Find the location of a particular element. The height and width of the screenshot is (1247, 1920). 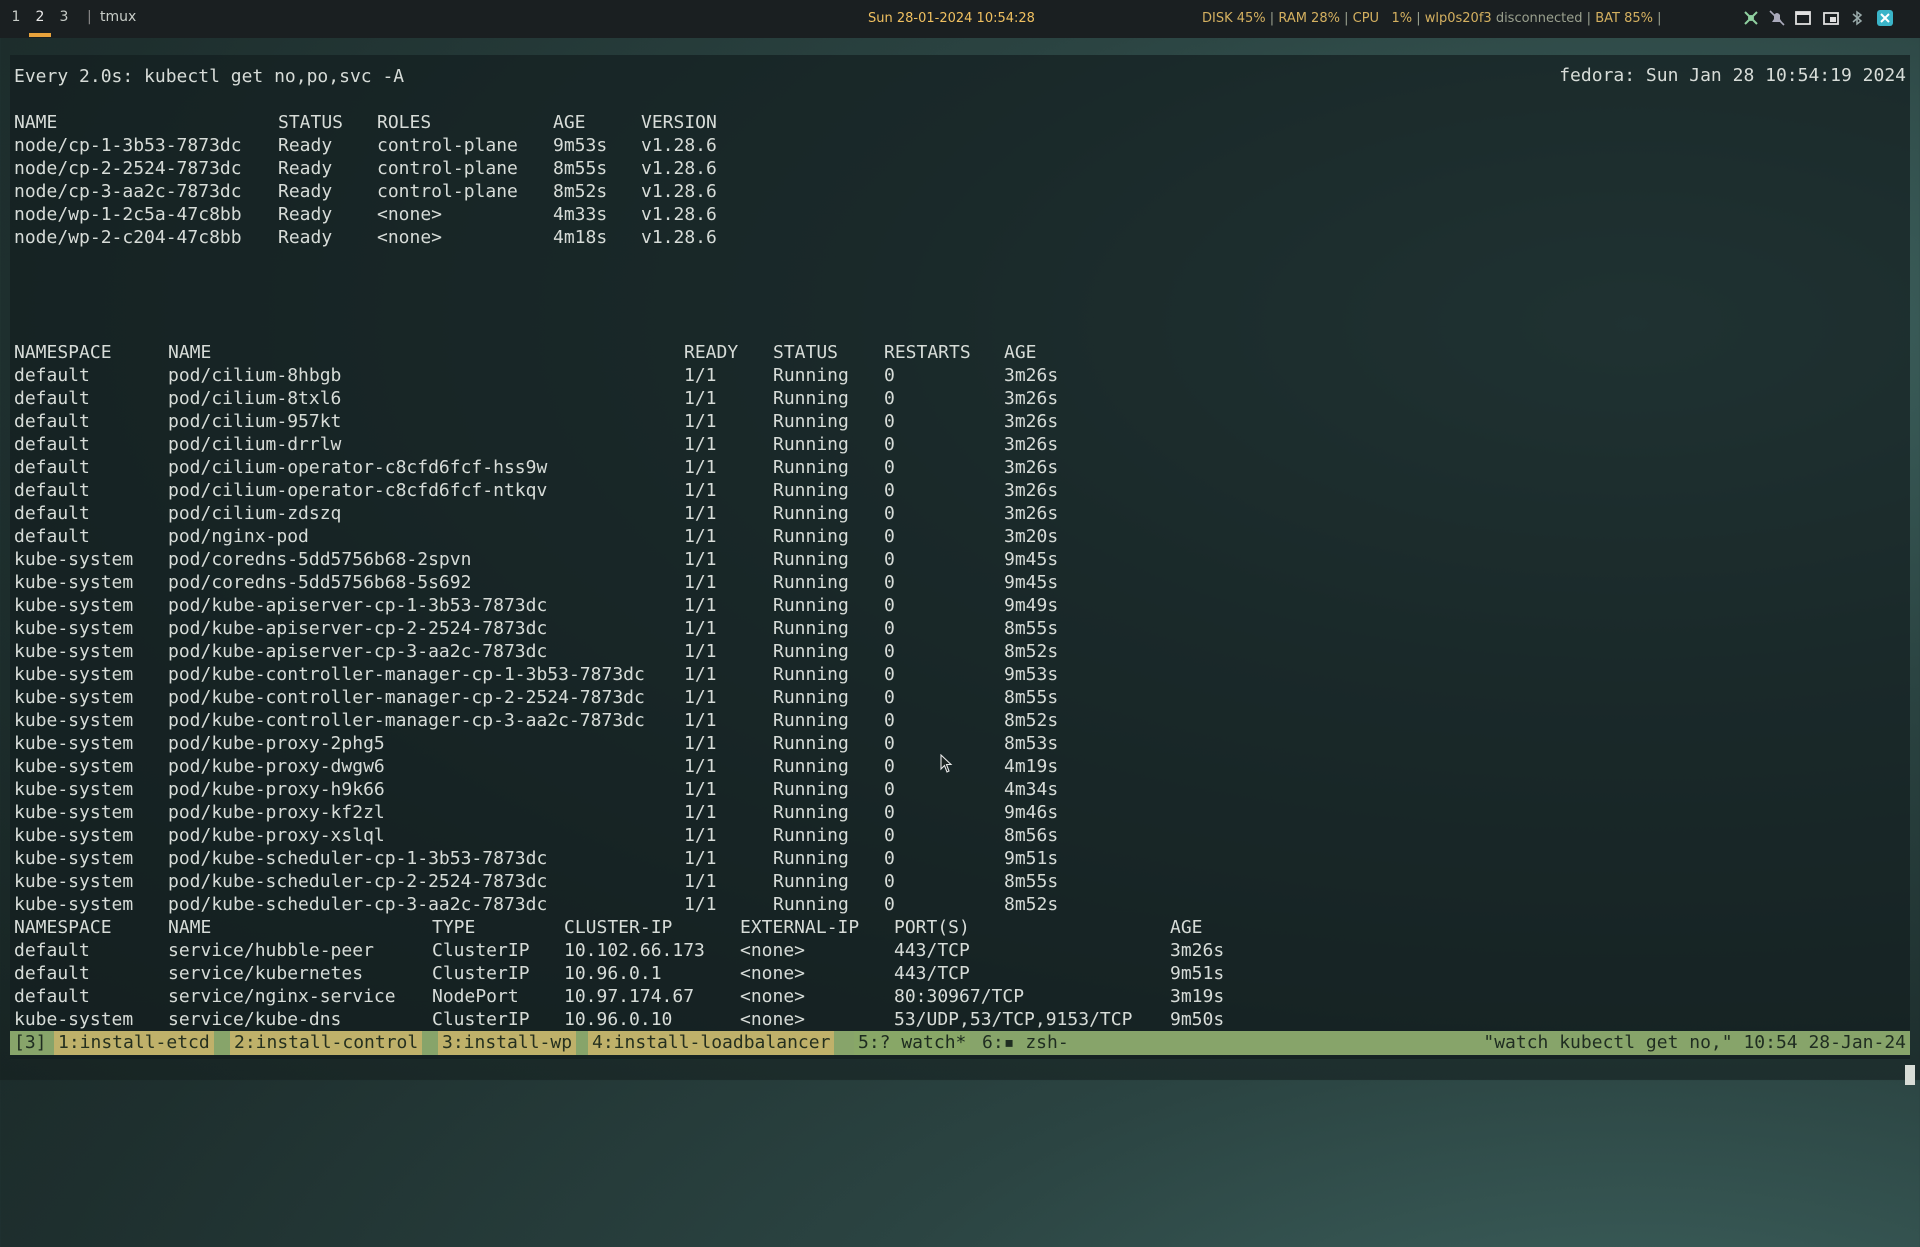

pod-name: pod/kube-apiserver-cp-2-2524-7873dc is located at coordinates (358, 628).